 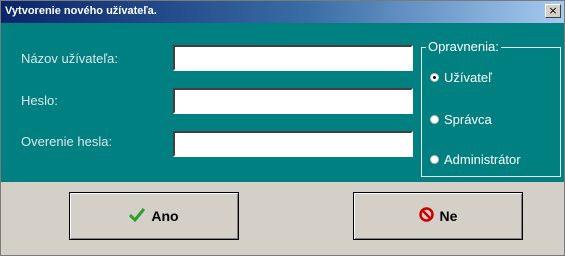 I want to click on radio-option-manager: Správca, so click(x=461, y=119).